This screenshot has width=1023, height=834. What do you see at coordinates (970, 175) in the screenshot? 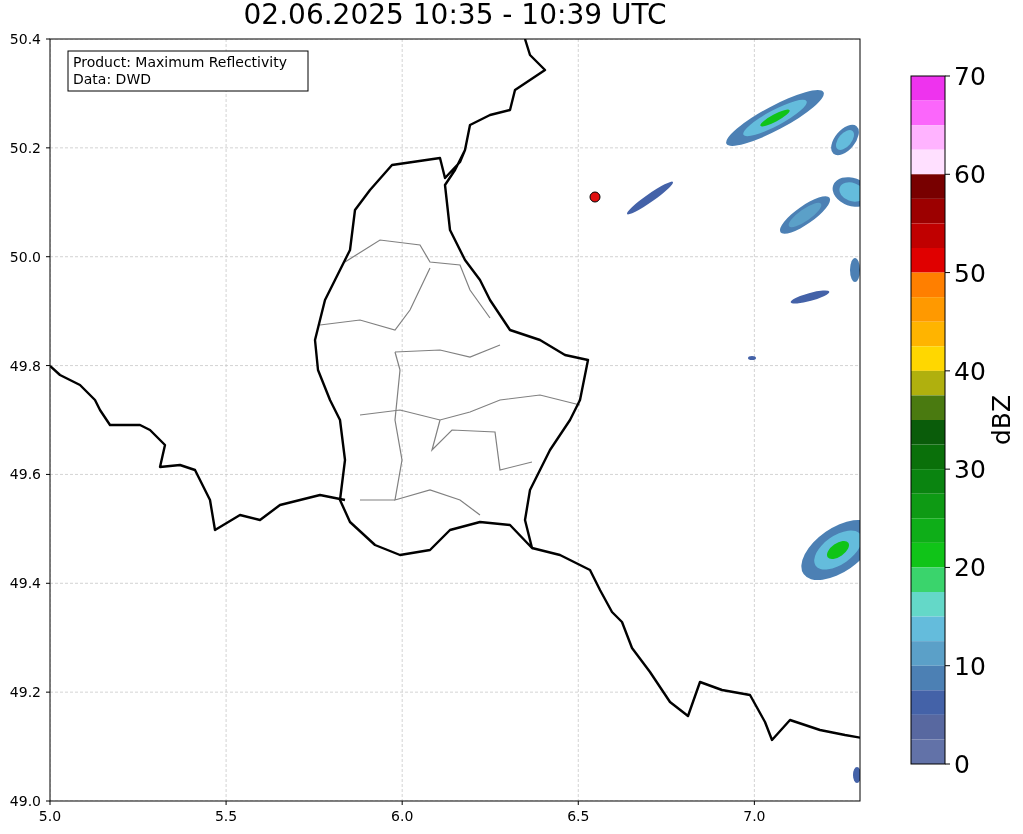
I see `colorbar-tick-label: 60` at bounding box center [970, 175].